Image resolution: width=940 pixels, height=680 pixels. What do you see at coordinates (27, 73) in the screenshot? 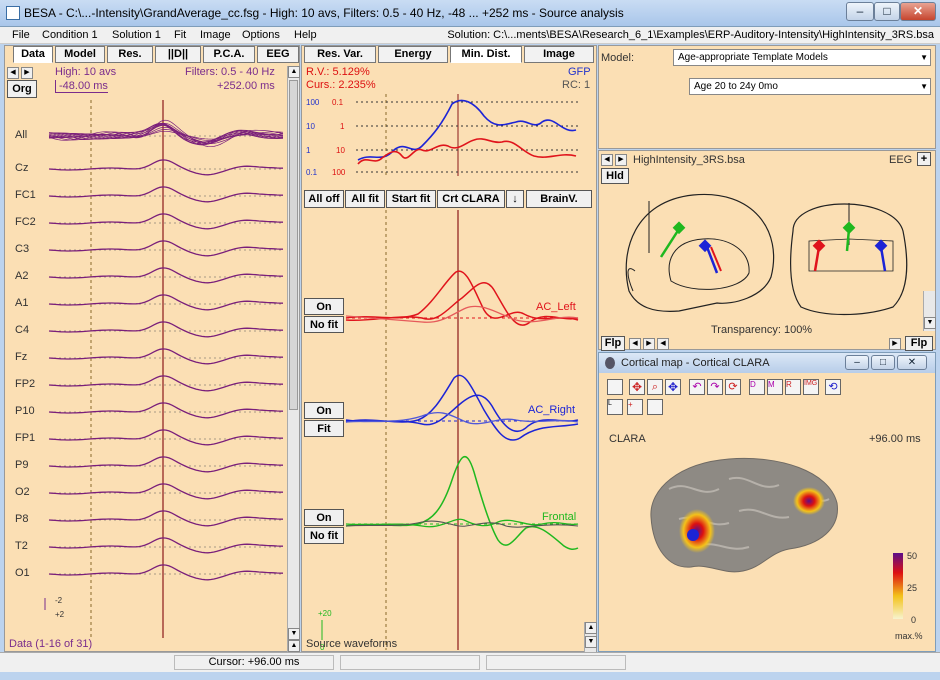
I see `next-arrow-icon: ▶` at bounding box center [27, 73].